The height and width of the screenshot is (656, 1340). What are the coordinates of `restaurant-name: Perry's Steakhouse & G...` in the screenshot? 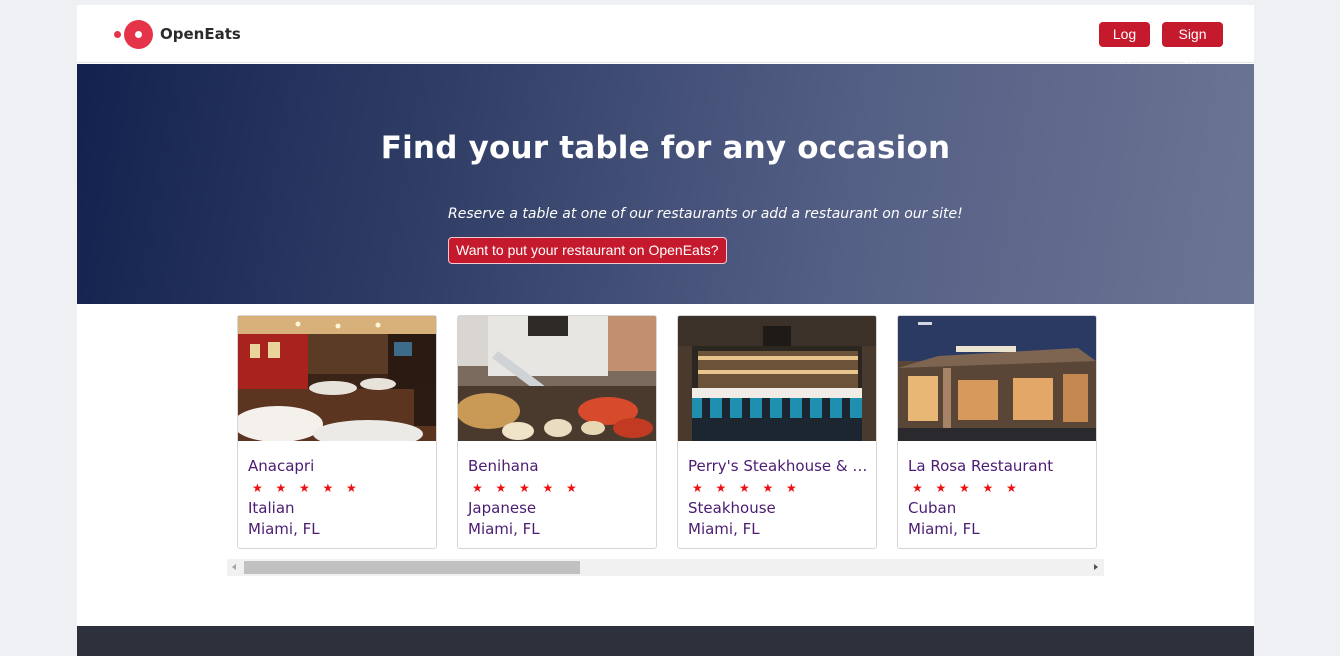 It's located at (779, 466).